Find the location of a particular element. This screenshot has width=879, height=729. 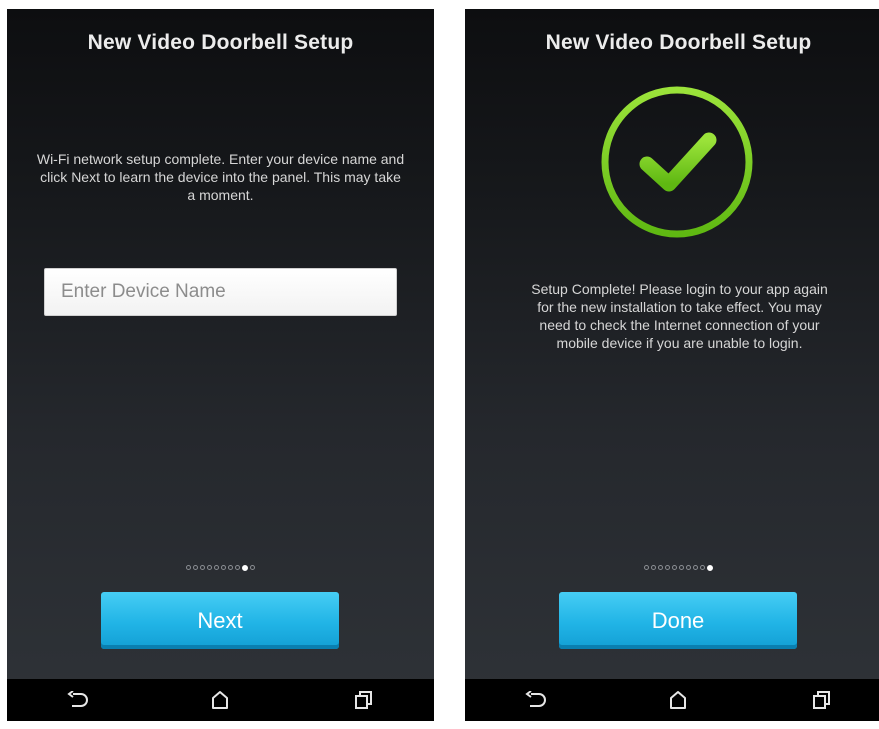

done-button: Done is located at coordinates (678, 620).